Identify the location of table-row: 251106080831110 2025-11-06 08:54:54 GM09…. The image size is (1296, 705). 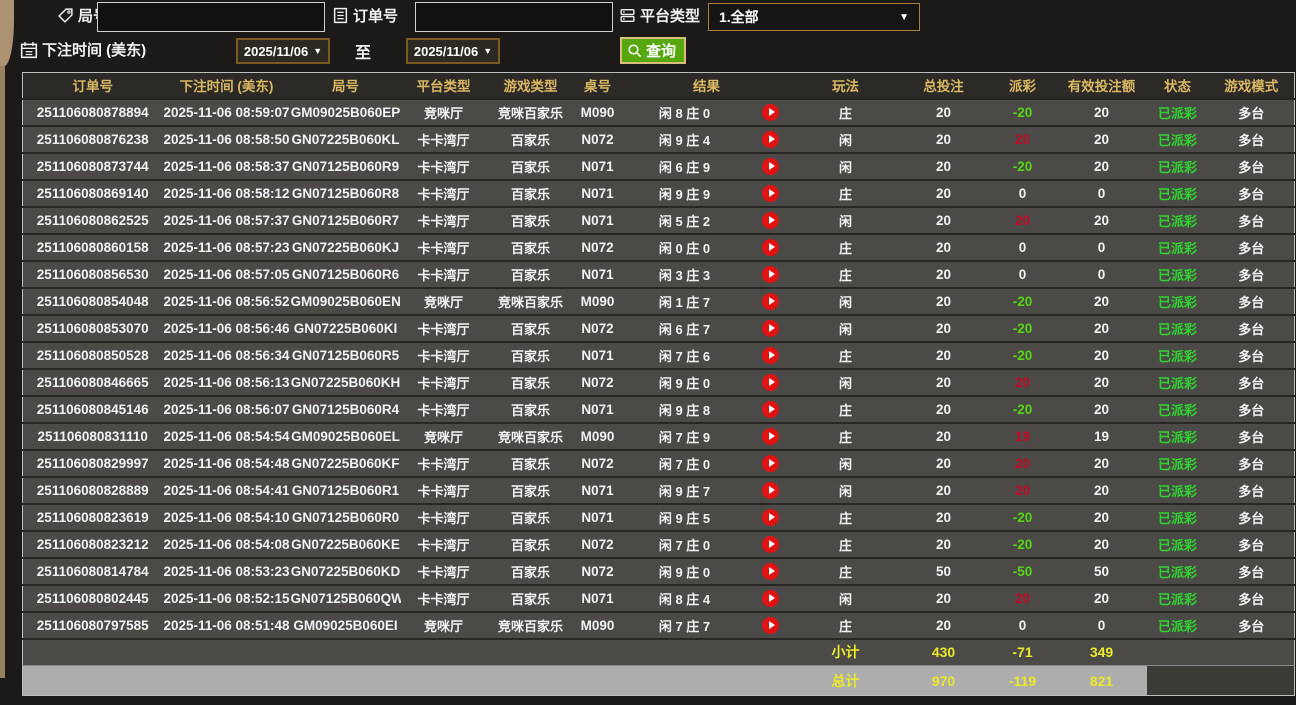
(658, 436).